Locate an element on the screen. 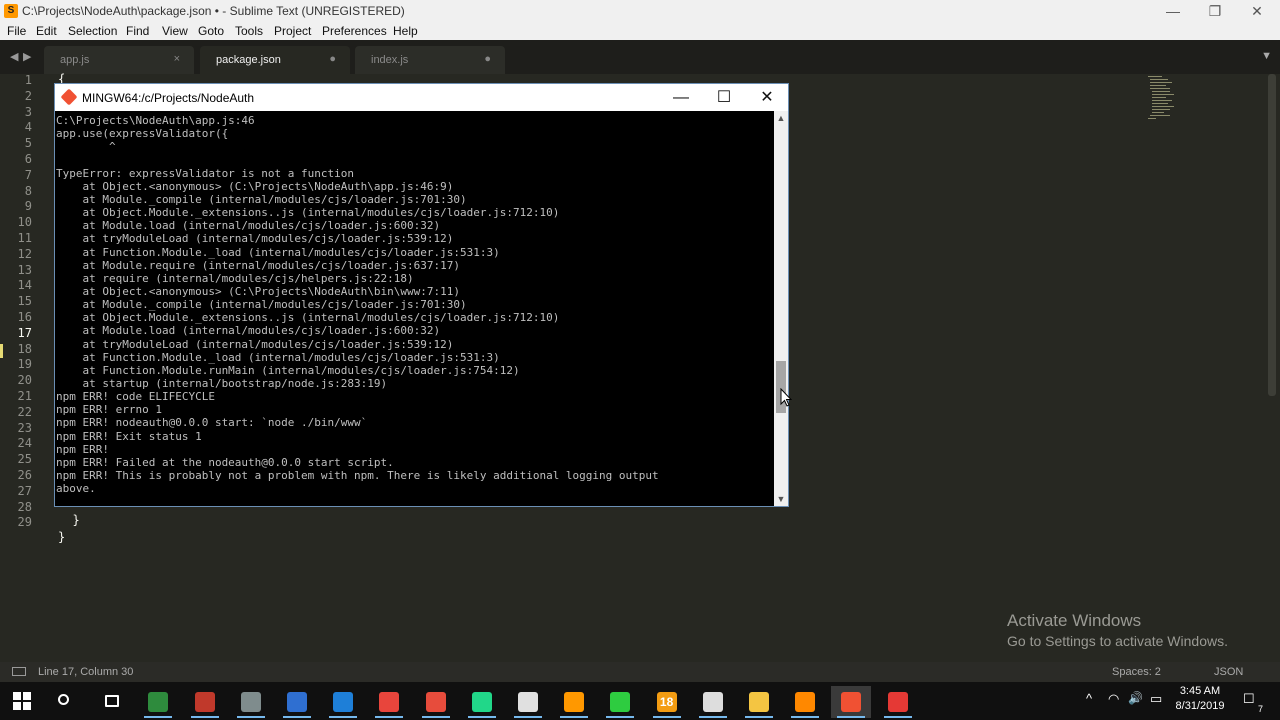 The height and width of the screenshot is (720, 1280). menu-view: View is located at coordinates (175, 31).